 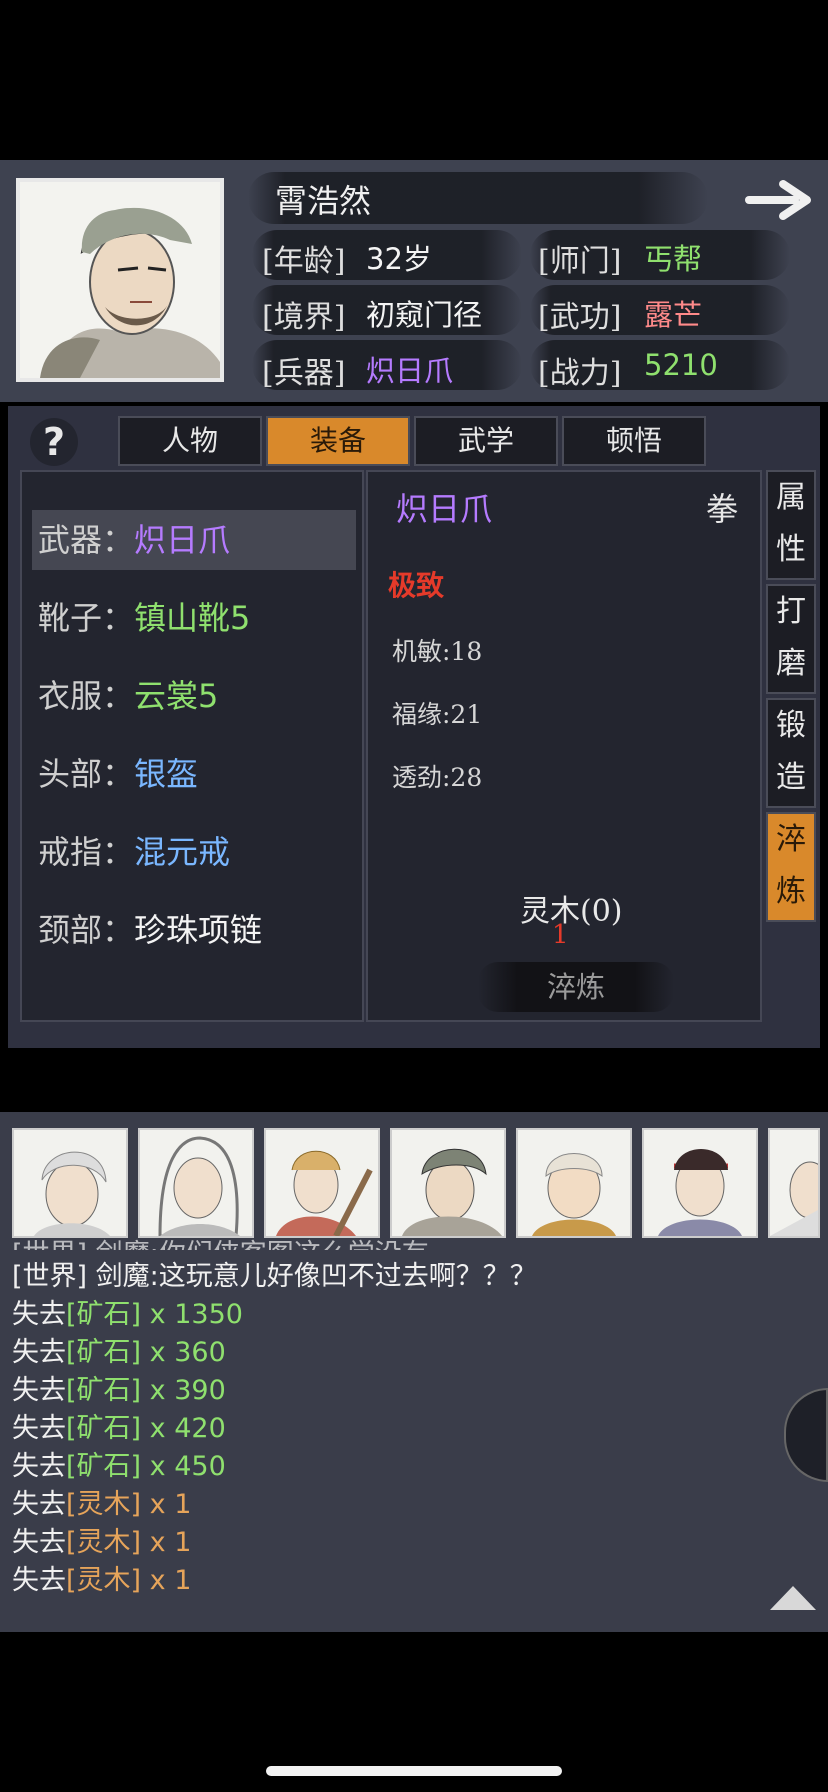 What do you see at coordinates (187, 1466) in the screenshot?
I see `loss-qty: x 450` at bounding box center [187, 1466].